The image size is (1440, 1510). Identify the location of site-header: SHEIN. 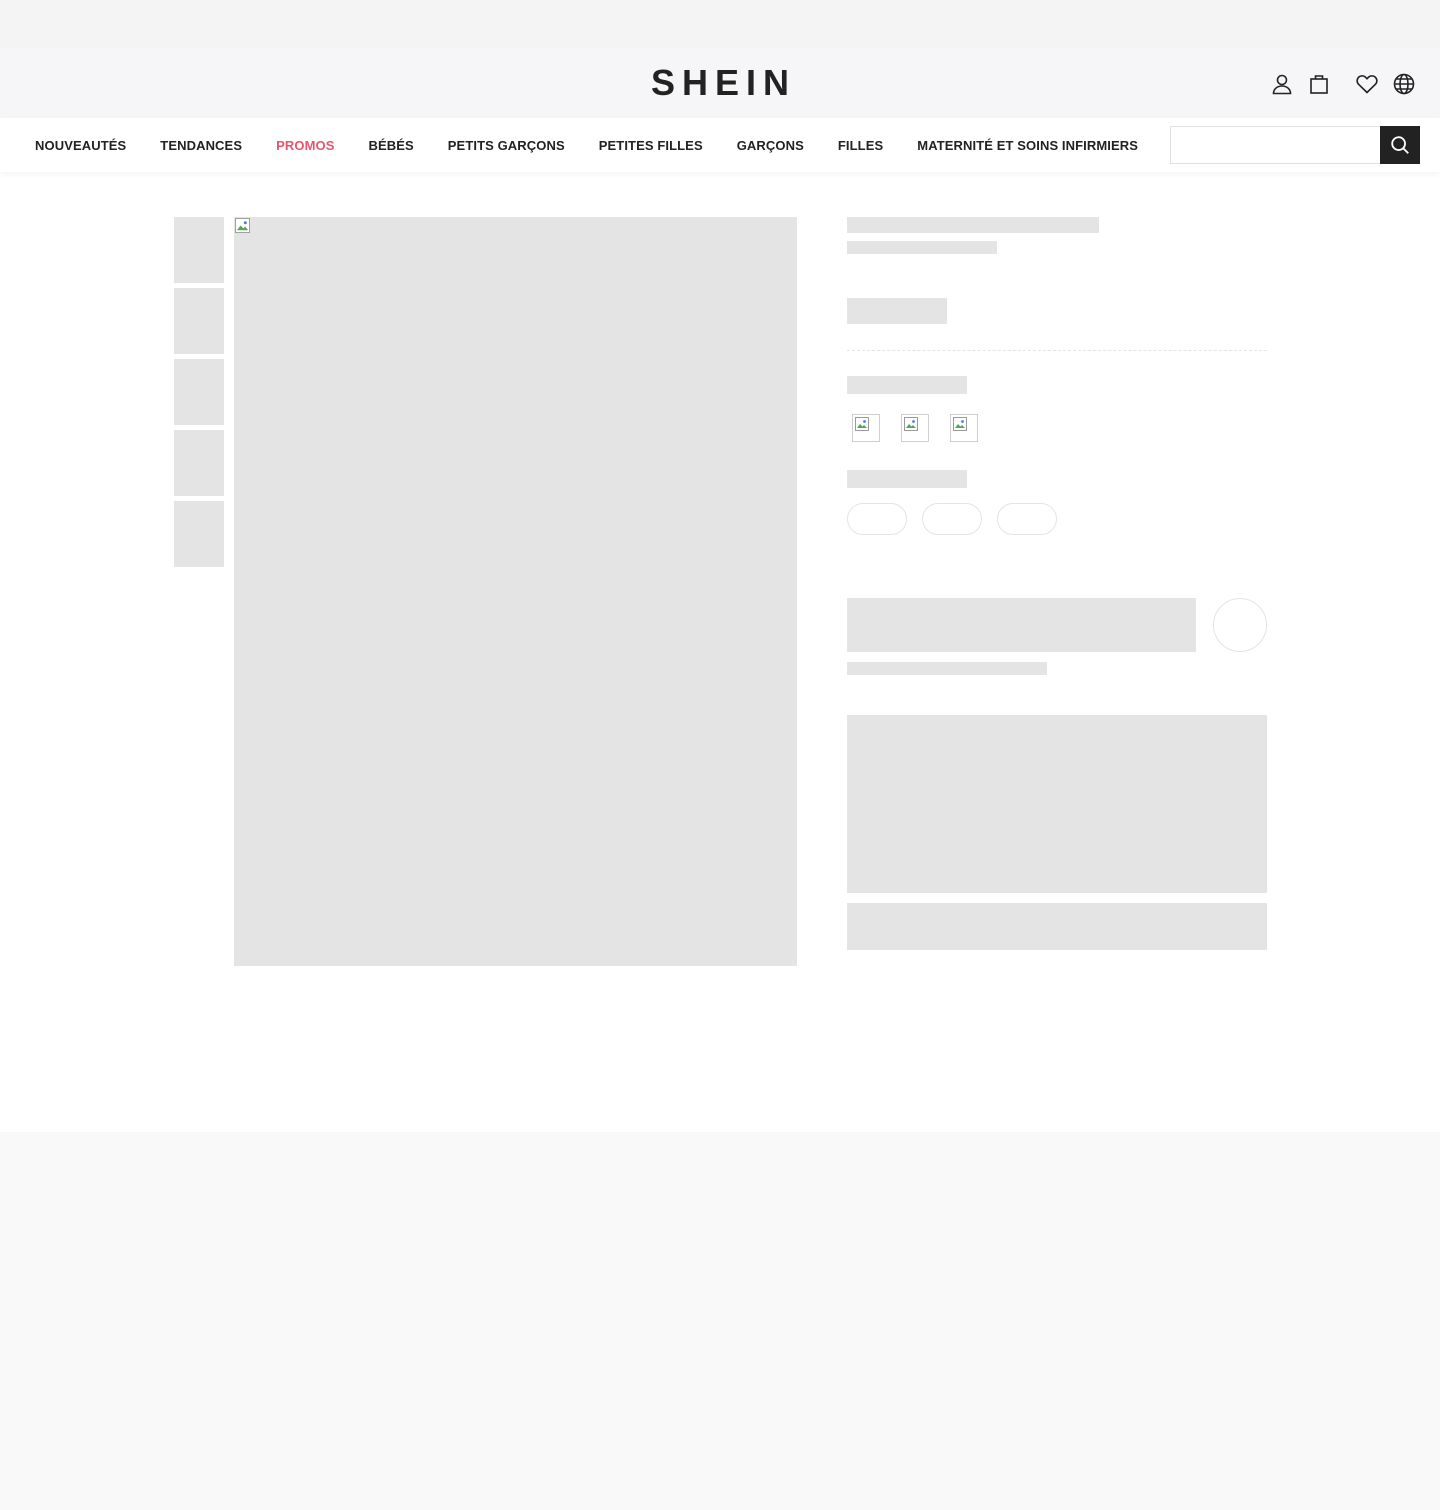
(720, 83).